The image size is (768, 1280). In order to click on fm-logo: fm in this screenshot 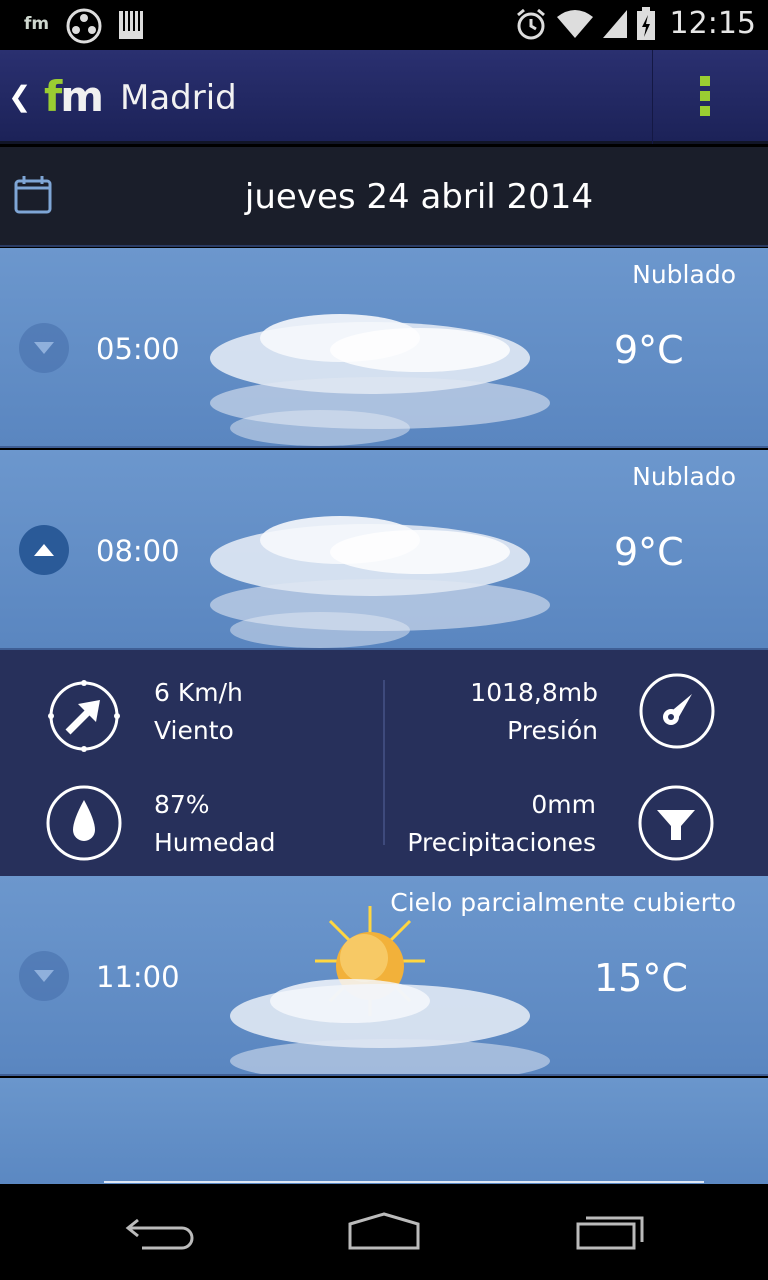, I will do `click(74, 96)`.